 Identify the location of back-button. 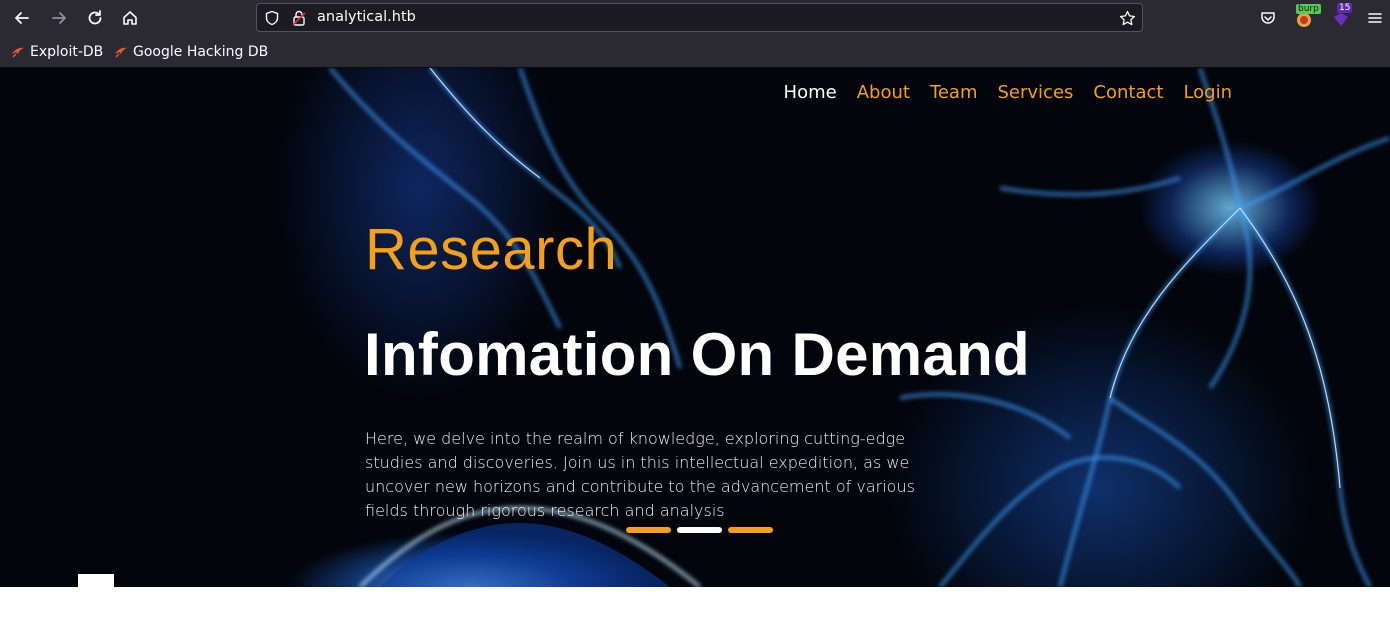
(22, 18).